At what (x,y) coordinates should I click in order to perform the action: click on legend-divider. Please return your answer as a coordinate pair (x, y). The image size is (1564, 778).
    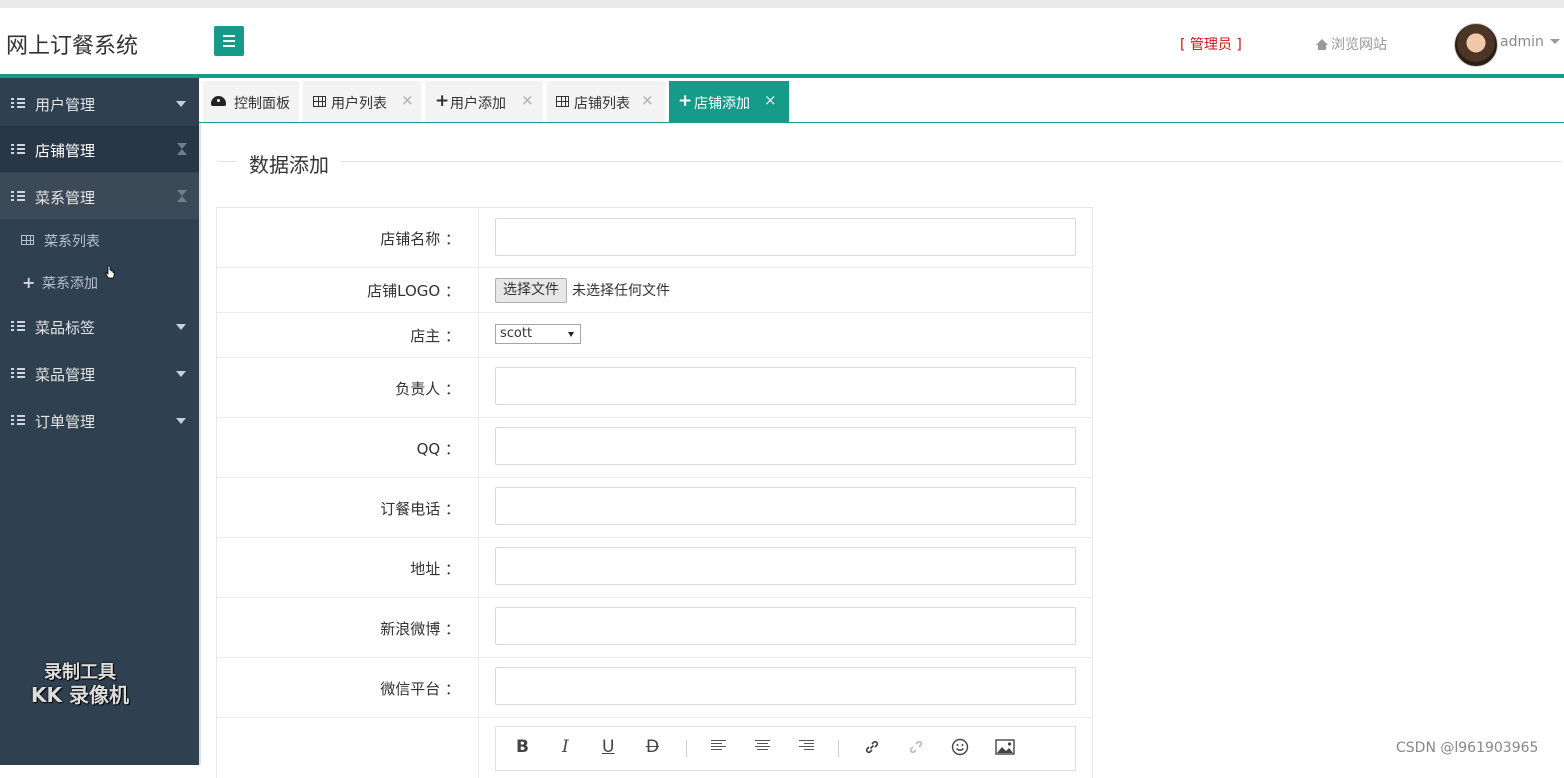
    Looking at the image, I should click on (889, 161).